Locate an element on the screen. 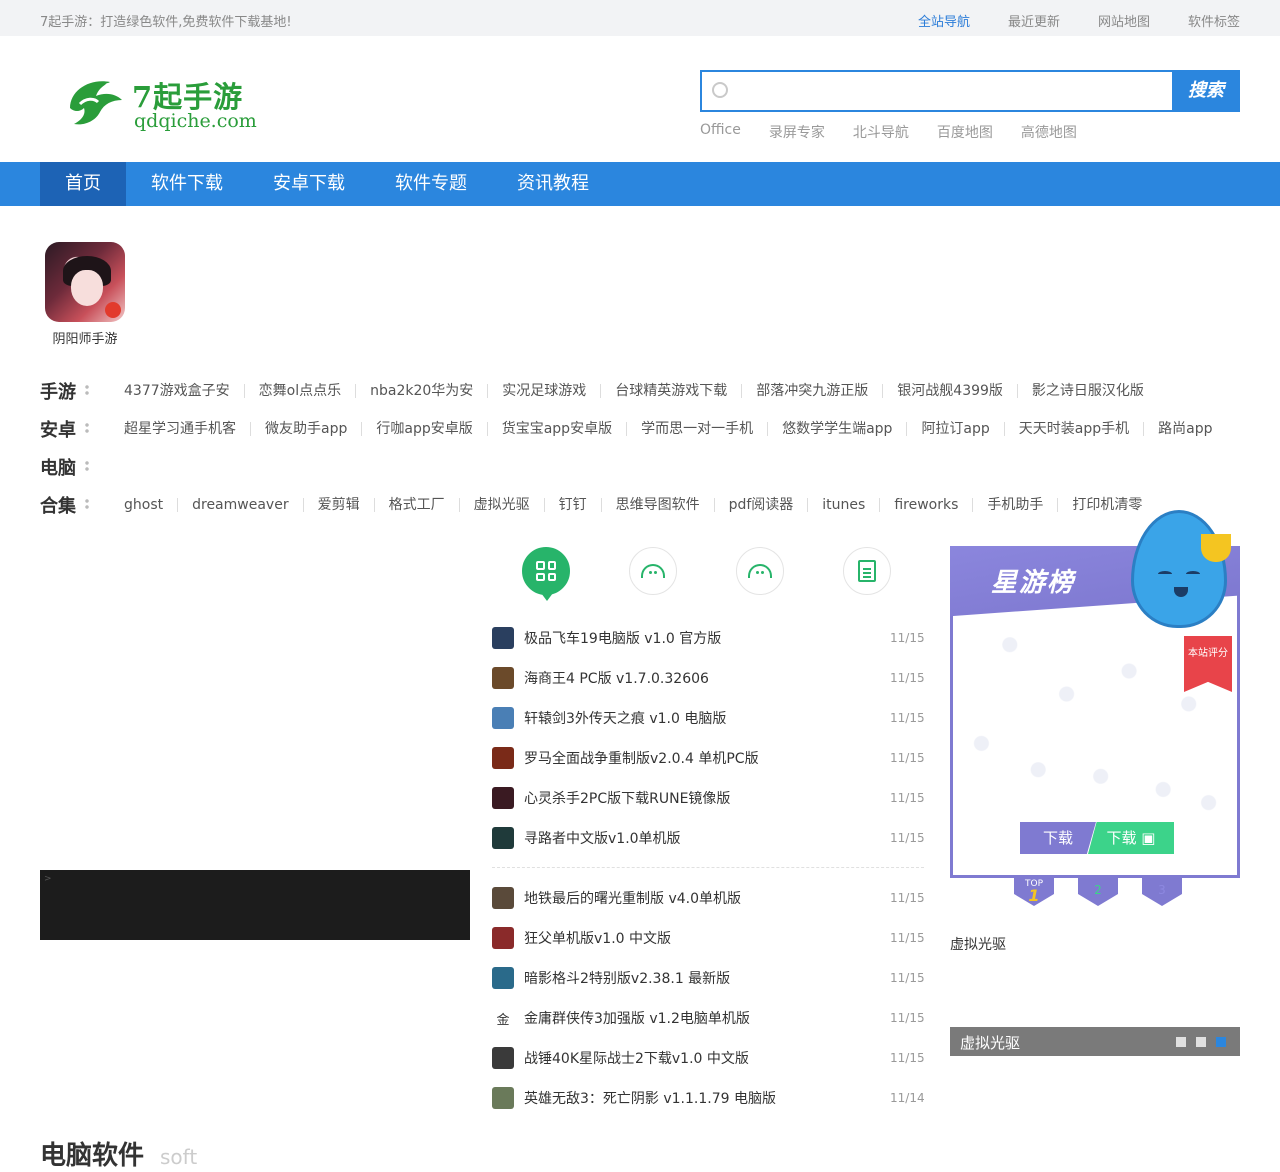 The height and width of the screenshot is (1172, 1280). tag-link: 微友助手app is located at coordinates (307, 429).